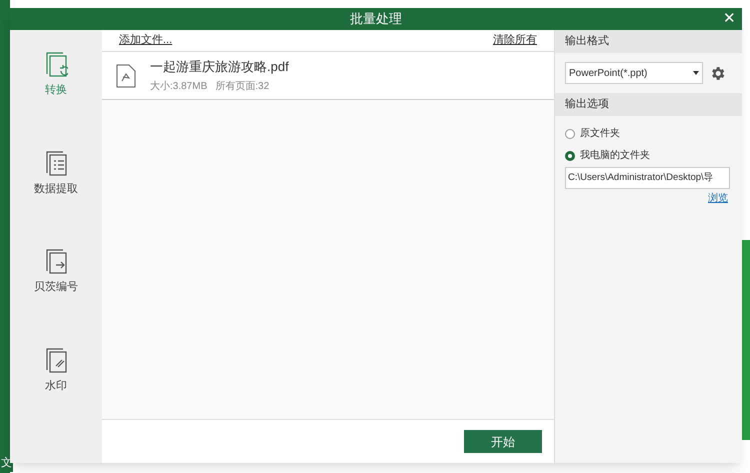 Image resolution: width=750 pixels, height=473 pixels. I want to click on close-button: ✕, so click(729, 19).